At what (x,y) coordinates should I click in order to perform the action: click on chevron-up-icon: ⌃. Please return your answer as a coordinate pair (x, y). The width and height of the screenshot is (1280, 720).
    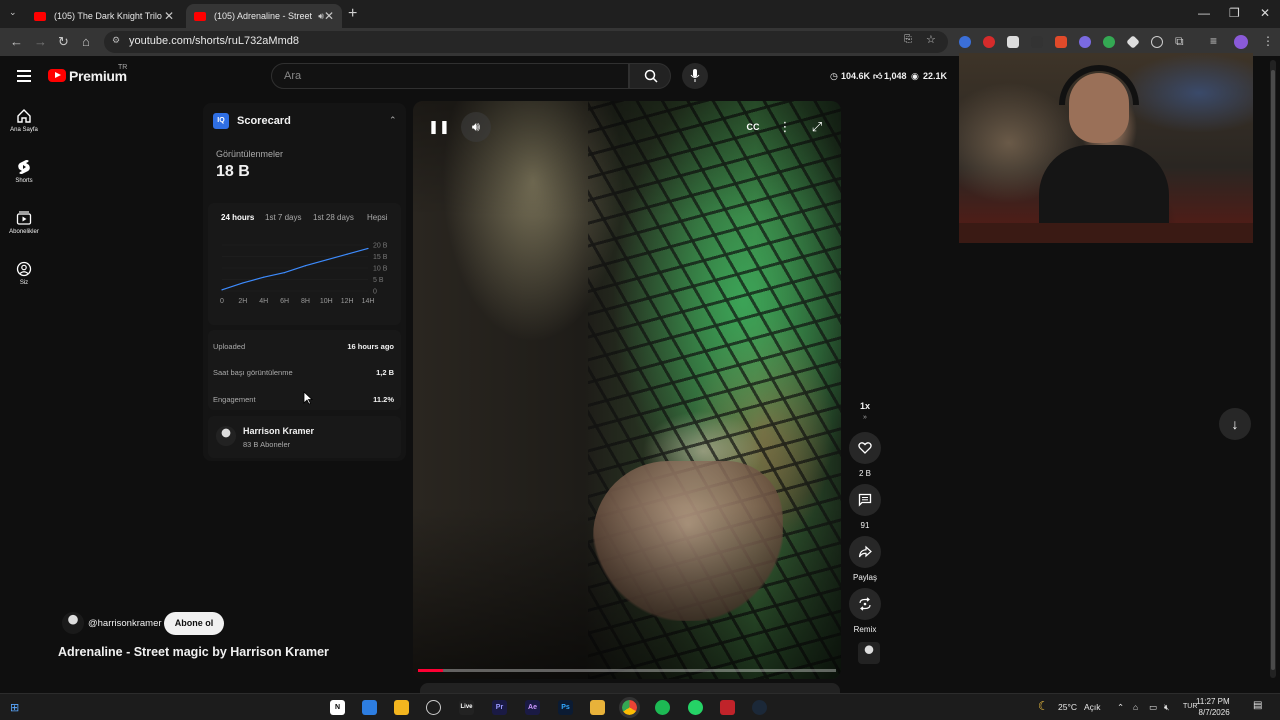
    Looking at the image, I should click on (393, 120).